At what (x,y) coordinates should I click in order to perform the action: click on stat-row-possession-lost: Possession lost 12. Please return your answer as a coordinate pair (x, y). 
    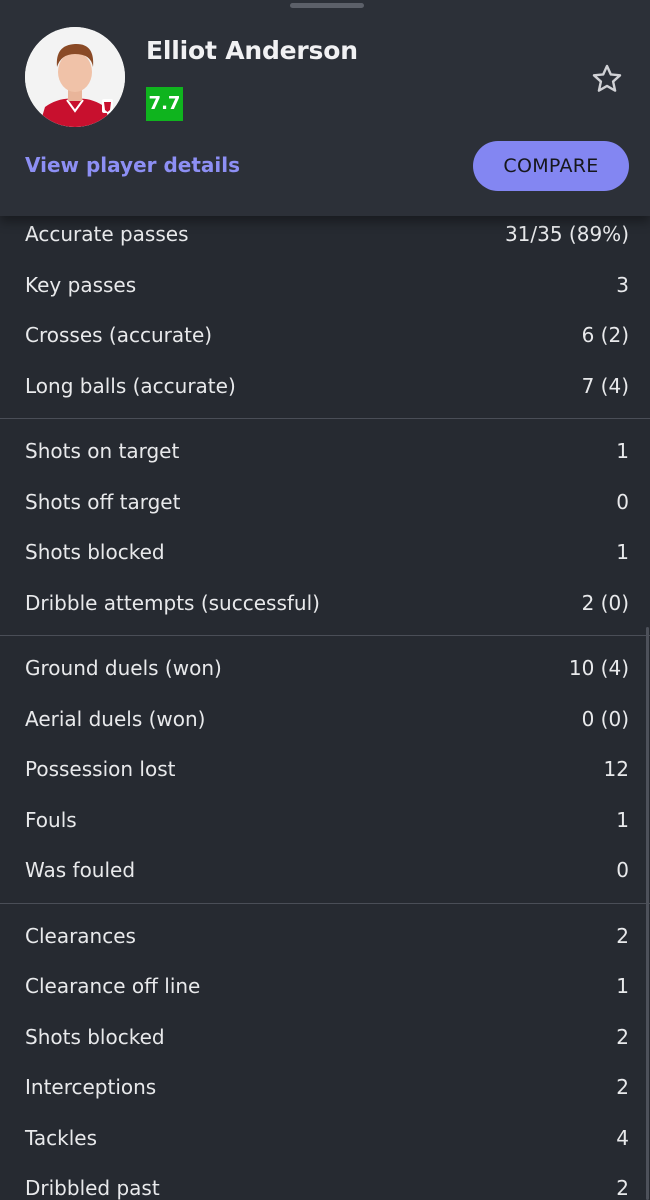
    Looking at the image, I should click on (325, 769).